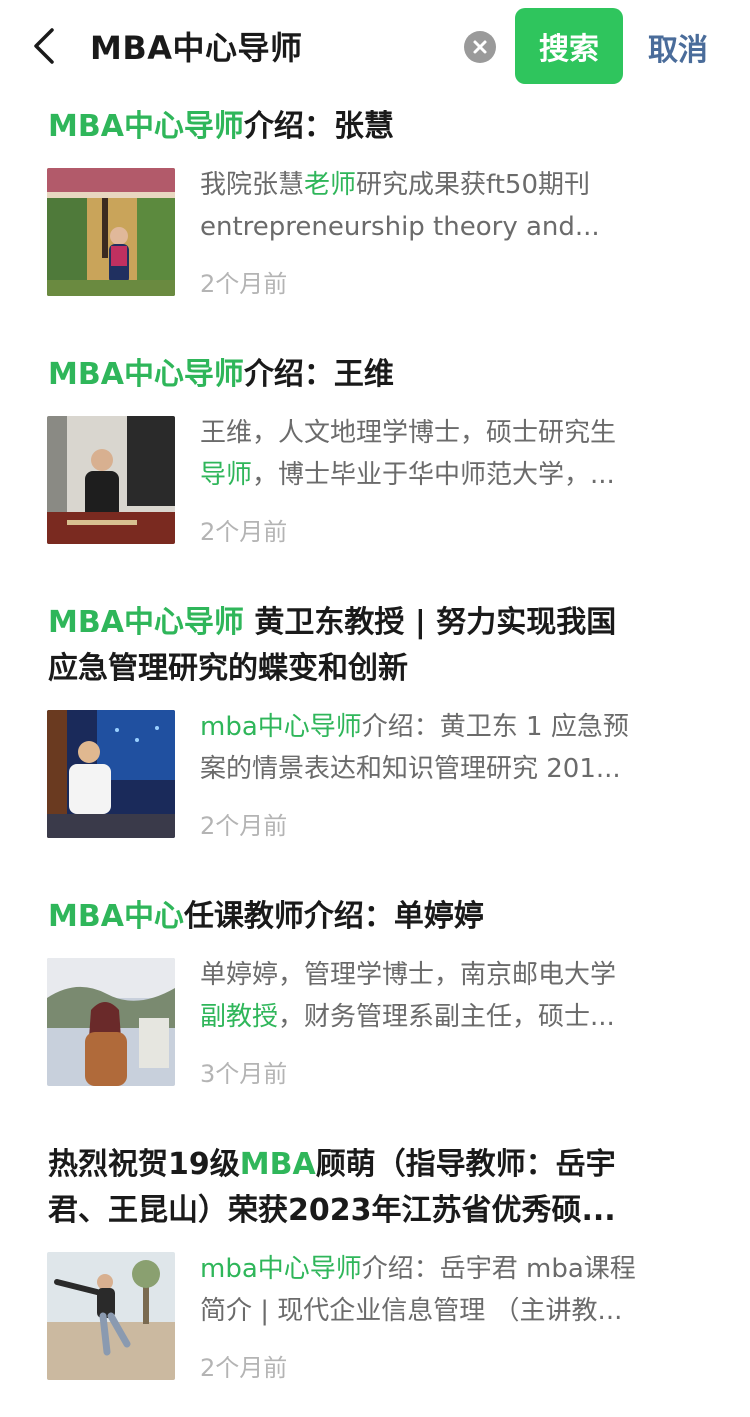 The image size is (750, 1417). I want to click on chevron-left-icon, so click(44, 46).